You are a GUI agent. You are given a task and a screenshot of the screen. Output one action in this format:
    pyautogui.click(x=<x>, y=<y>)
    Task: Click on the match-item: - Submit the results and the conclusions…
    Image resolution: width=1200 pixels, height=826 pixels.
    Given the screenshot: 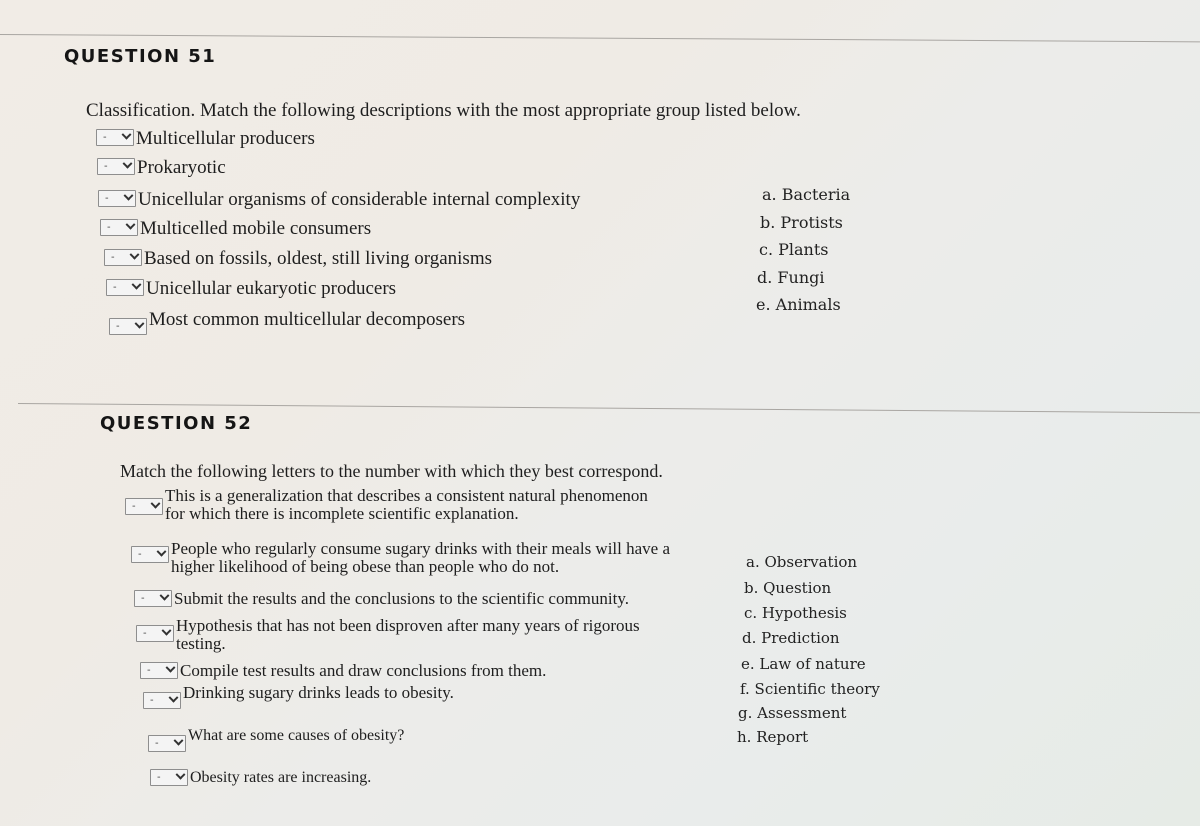 What is the action you would take?
    pyautogui.click(x=381, y=599)
    